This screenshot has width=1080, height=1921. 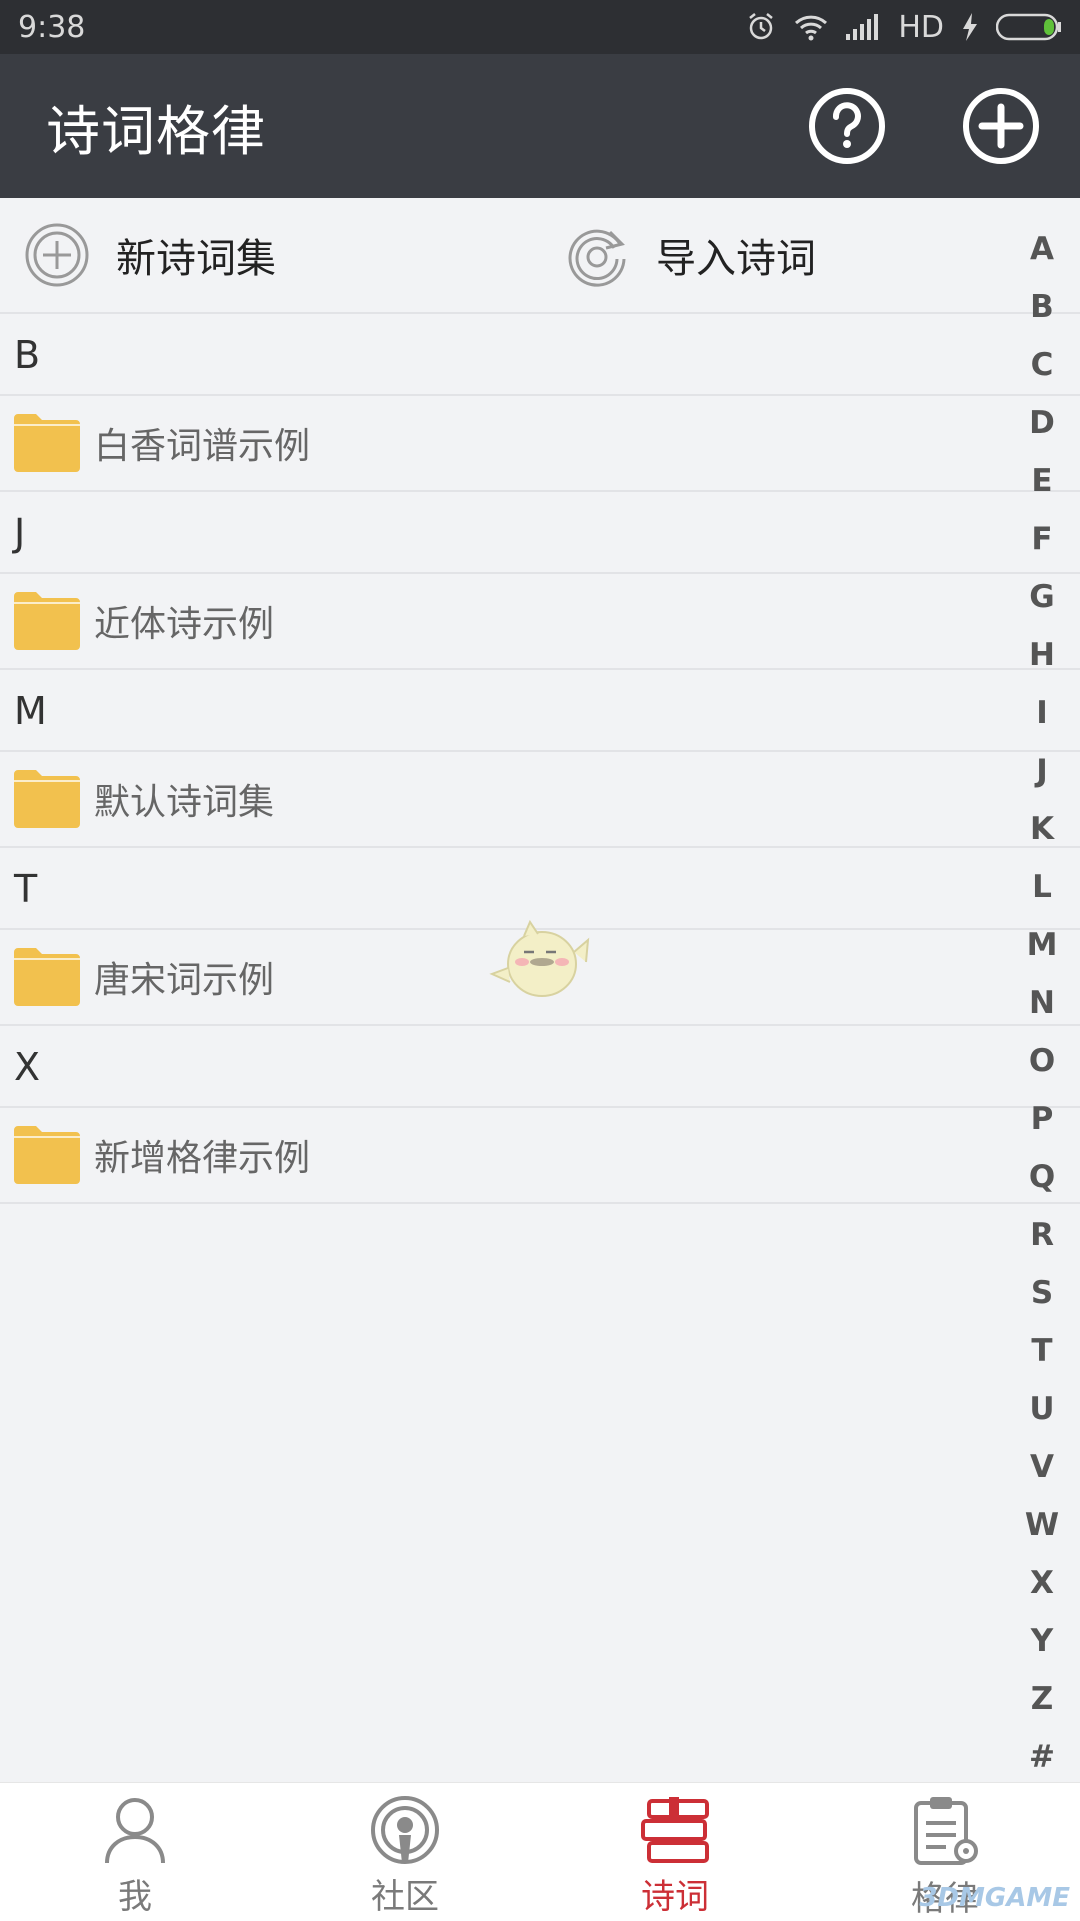 What do you see at coordinates (540, 1067) in the screenshot?
I see `section-header-x: X` at bounding box center [540, 1067].